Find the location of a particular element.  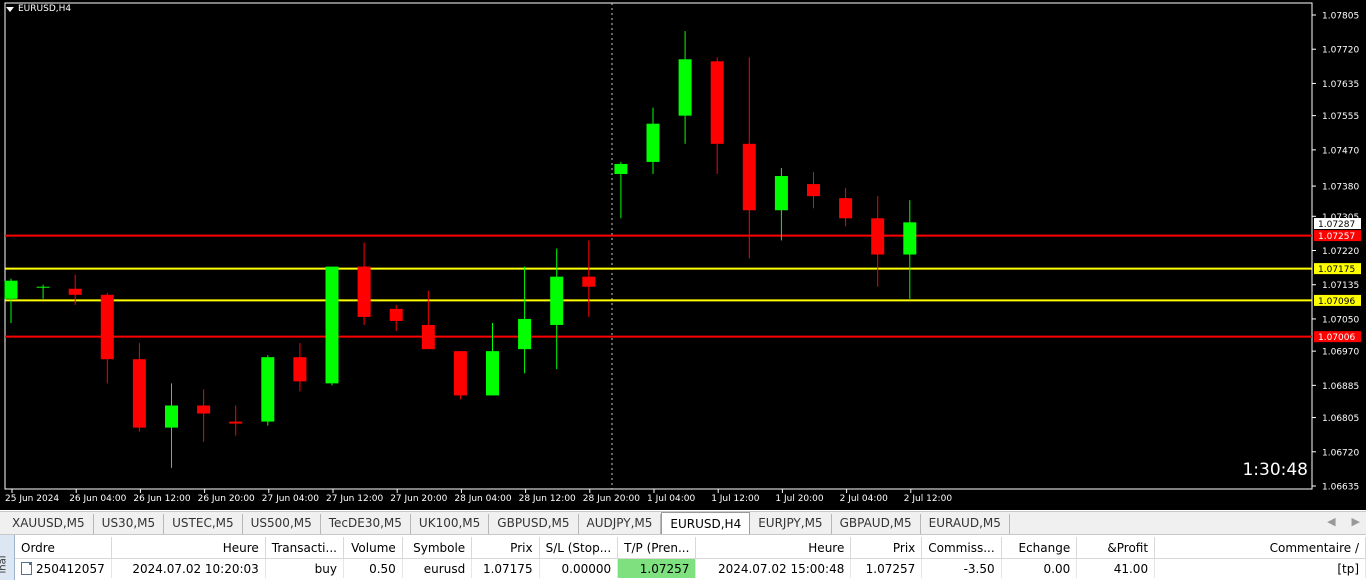

tab-audjpy-m5: AUDJPY,M5 is located at coordinates (620, 524).